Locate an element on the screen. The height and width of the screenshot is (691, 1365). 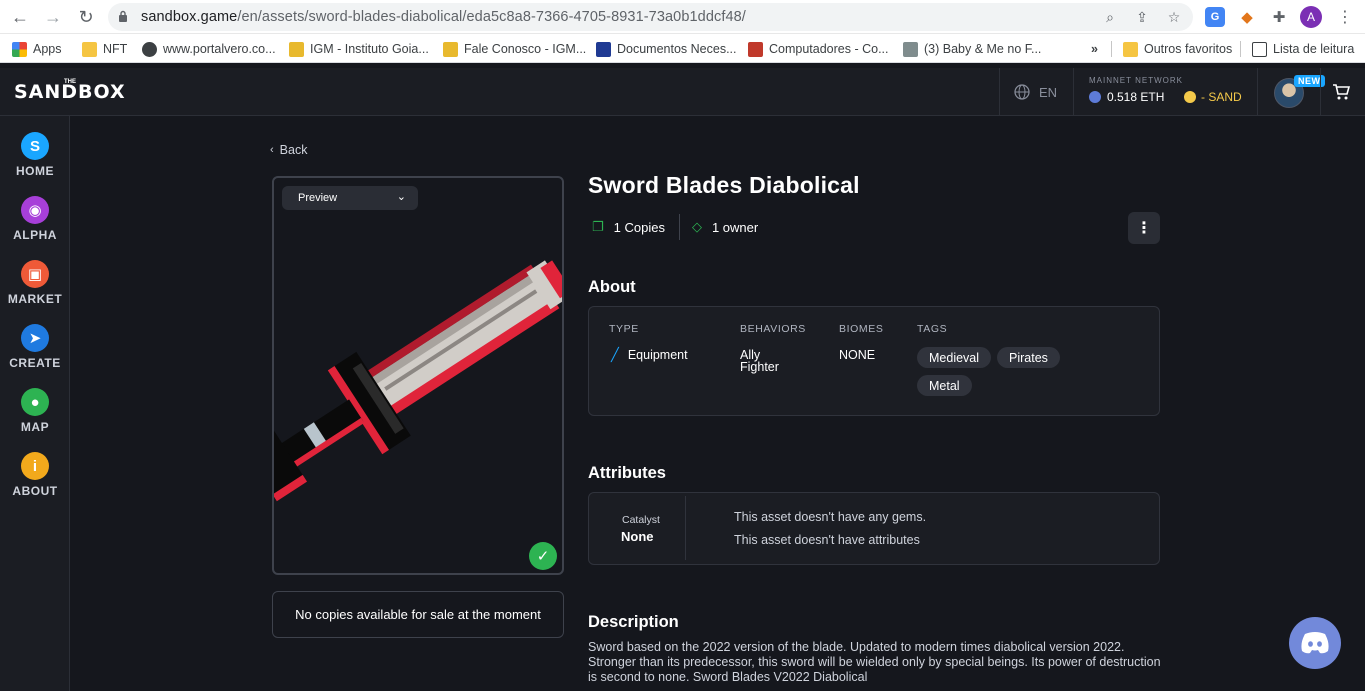
discord-chat-button is located at coordinates (1315, 643).